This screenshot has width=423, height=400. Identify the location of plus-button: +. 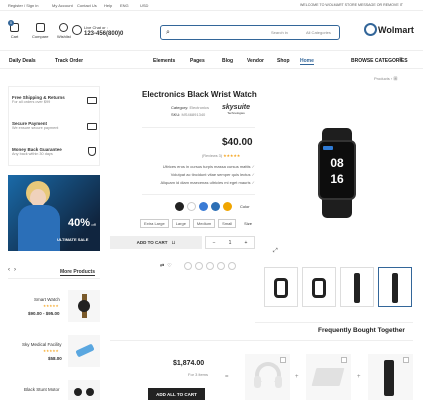
(246, 243).